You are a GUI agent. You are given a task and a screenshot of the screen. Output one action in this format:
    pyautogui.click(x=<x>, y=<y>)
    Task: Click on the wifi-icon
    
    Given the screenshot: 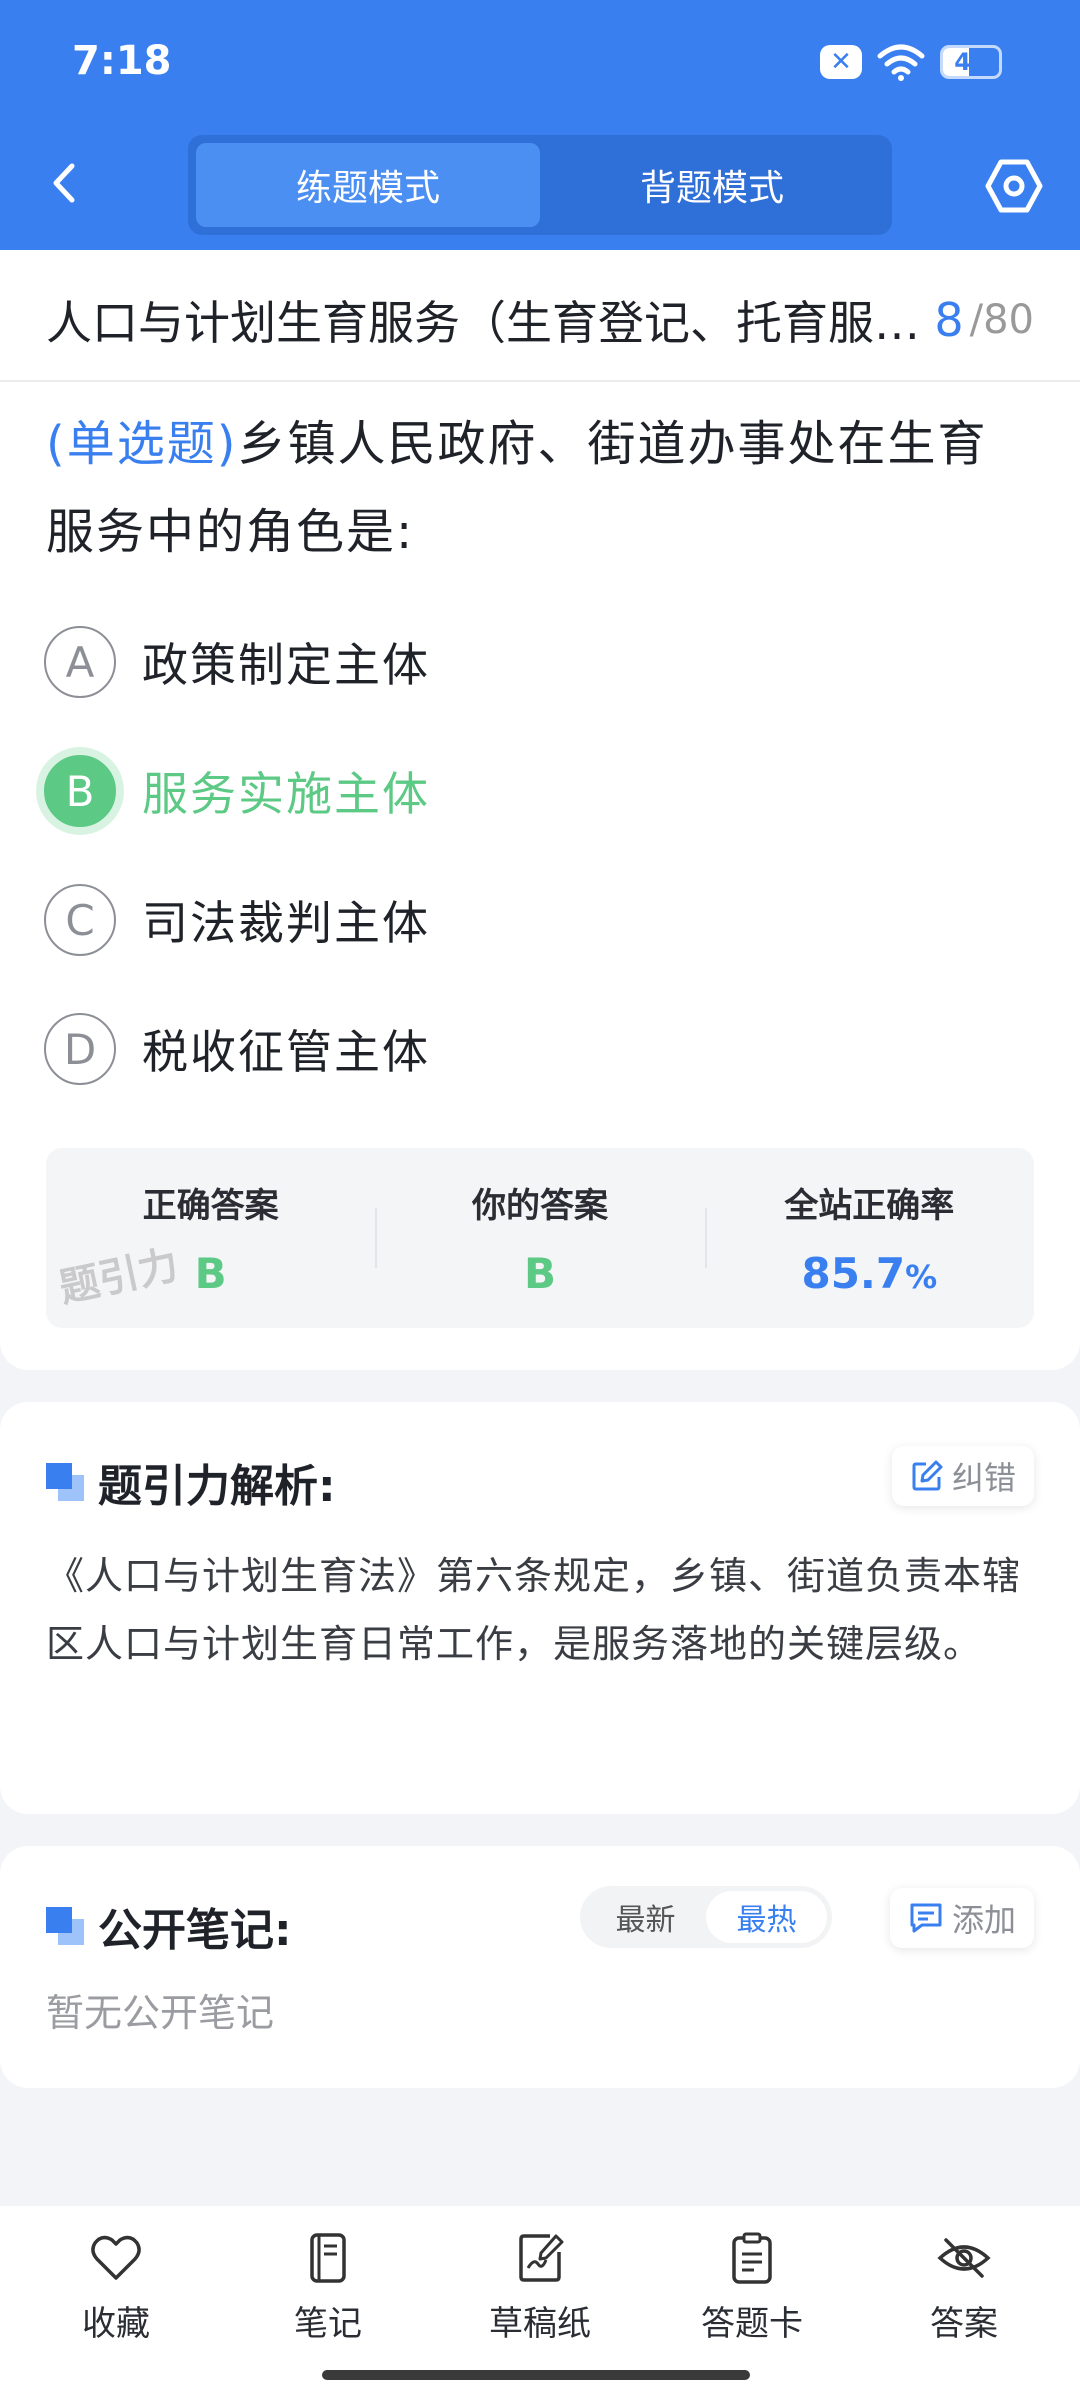 What is the action you would take?
    pyautogui.click(x=901, y=62)
    